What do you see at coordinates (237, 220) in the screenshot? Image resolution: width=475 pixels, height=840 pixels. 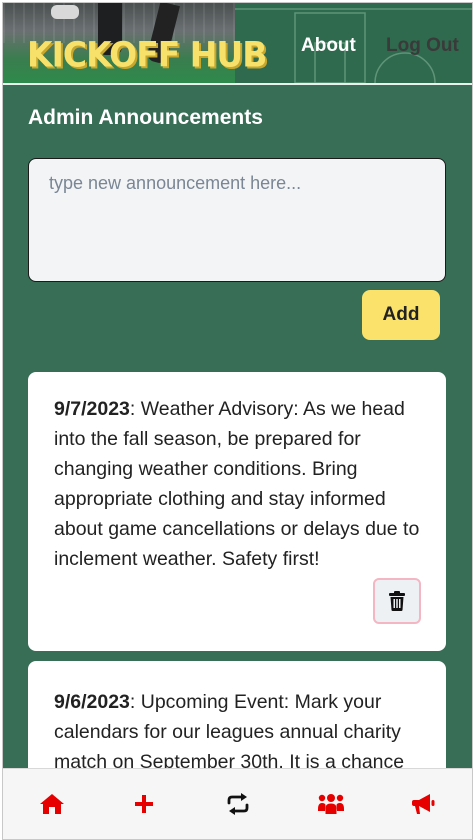 I see `announcement-input` at bounding box center [237, 220].